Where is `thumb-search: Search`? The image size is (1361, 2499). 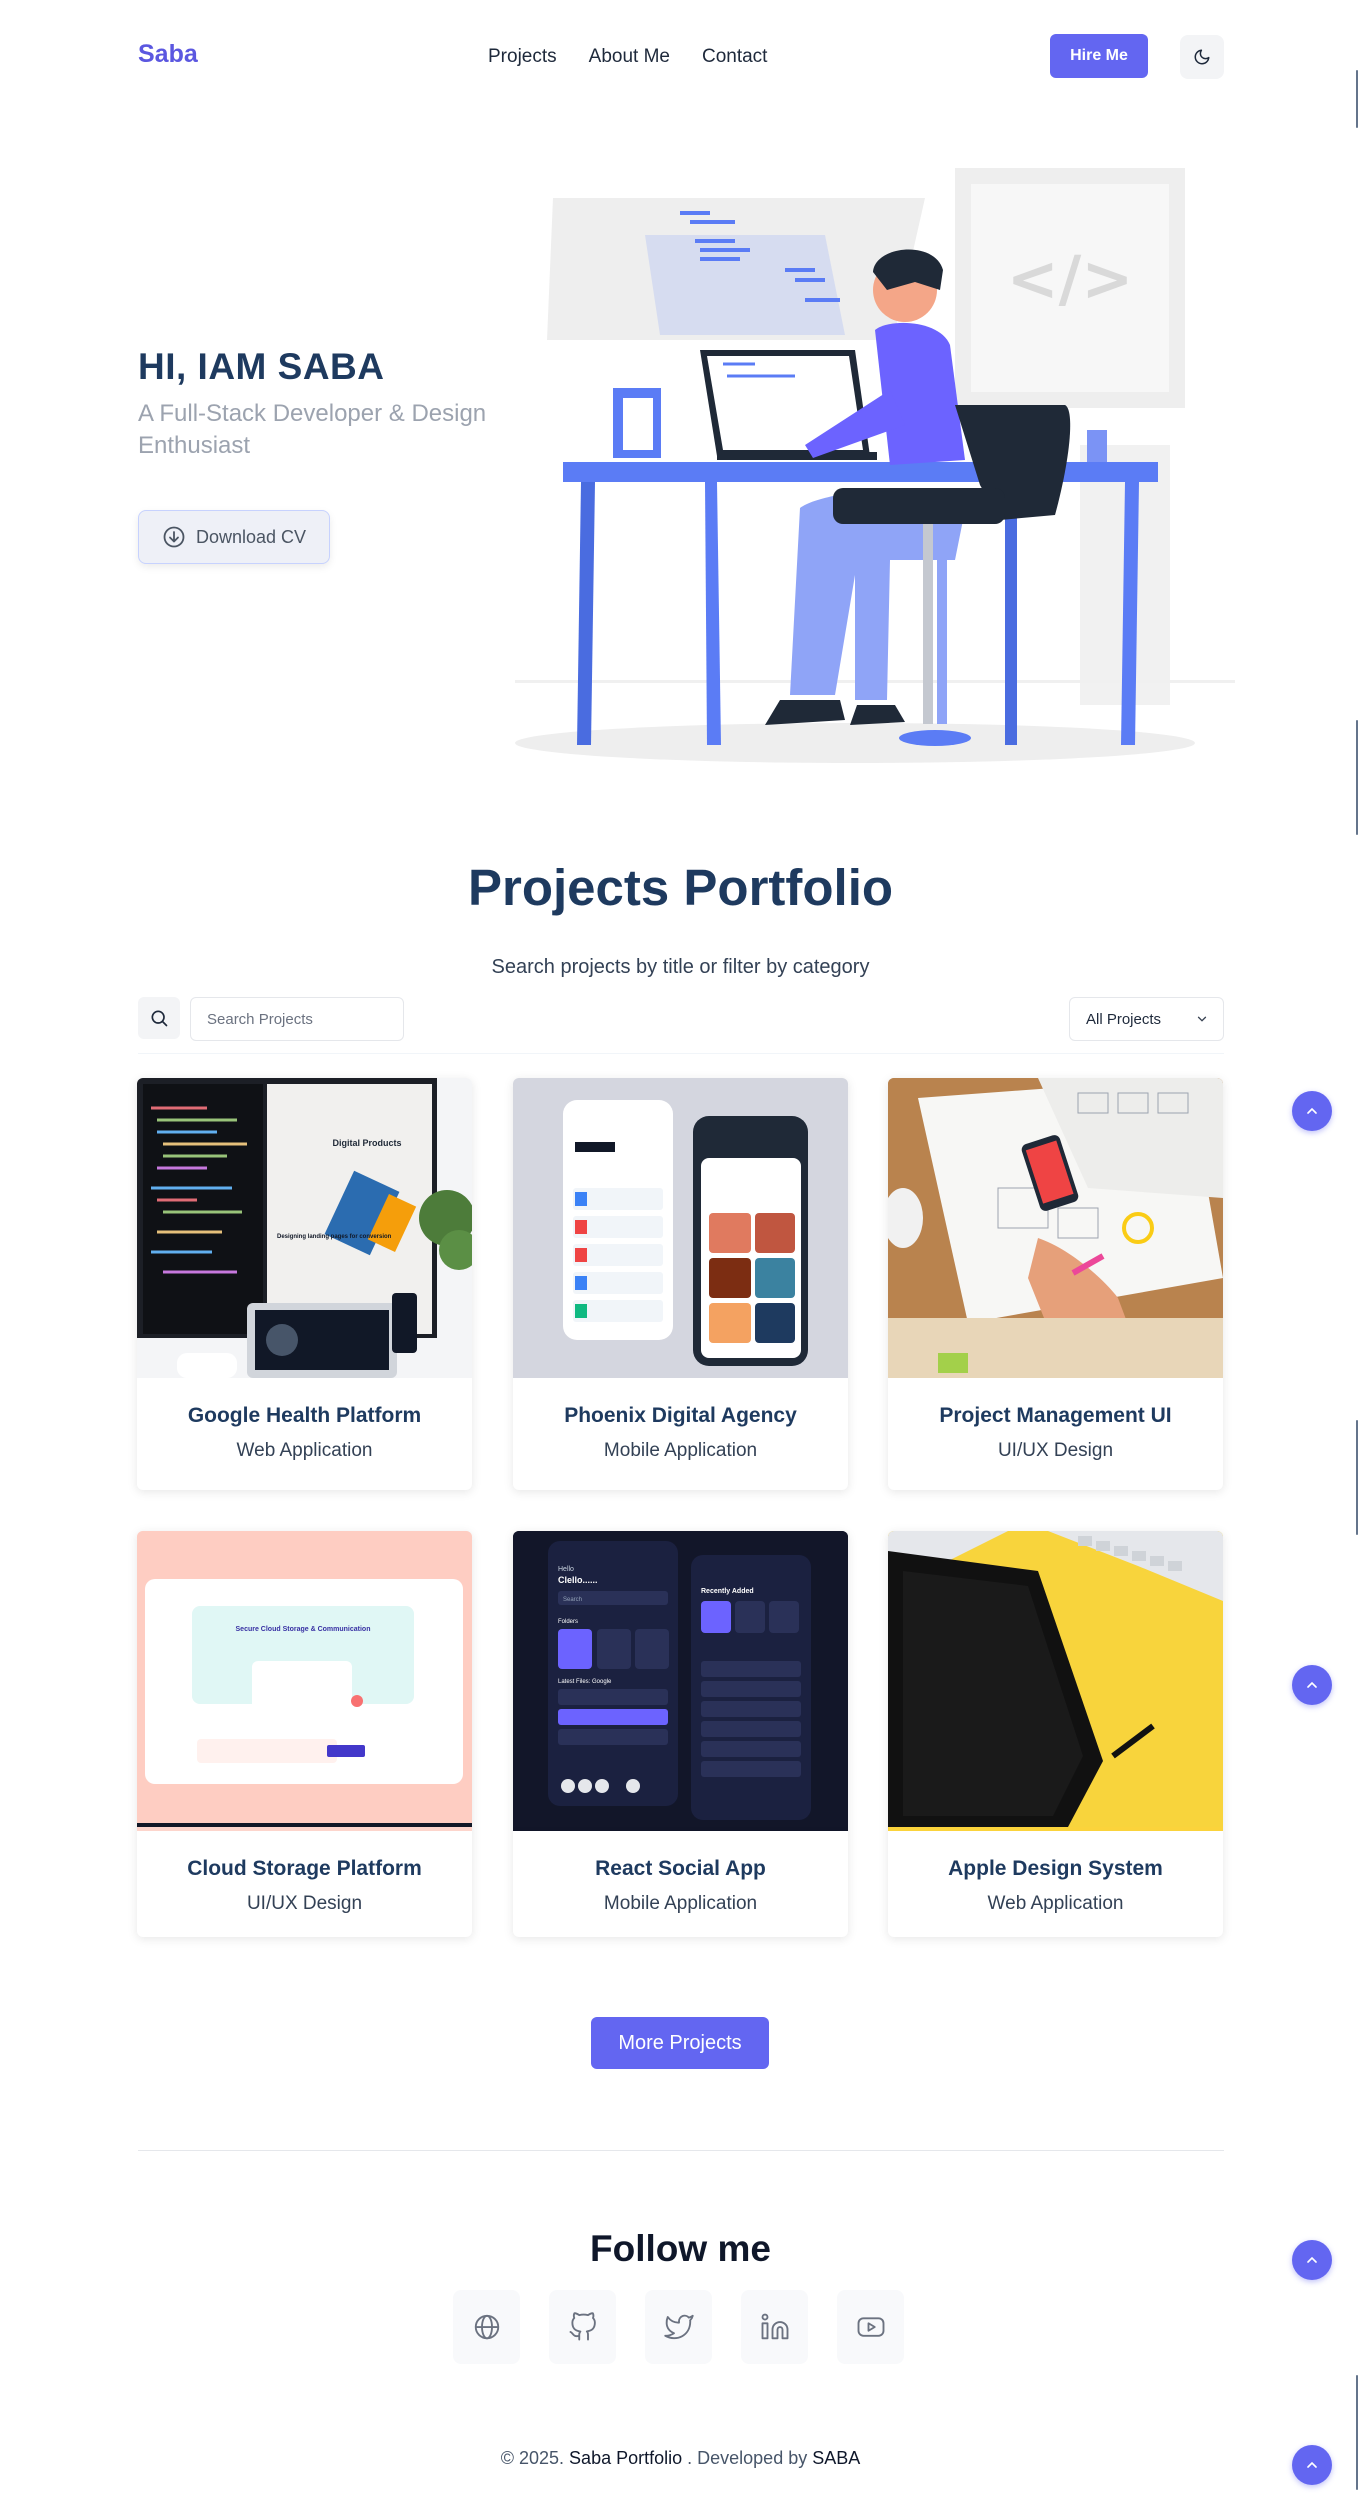 thumb-search: Search is located at coordinates (572, 1600).